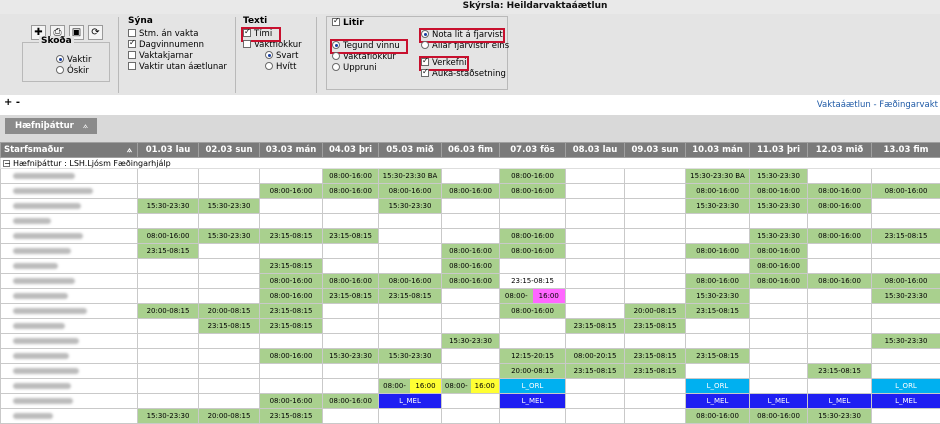 The width and height of the screenshot is (940, 424). What do you see at coordinates (73, 71) in the screenshot?
I see `radio-oskir: Óskir` at bounding box center [73, 71].